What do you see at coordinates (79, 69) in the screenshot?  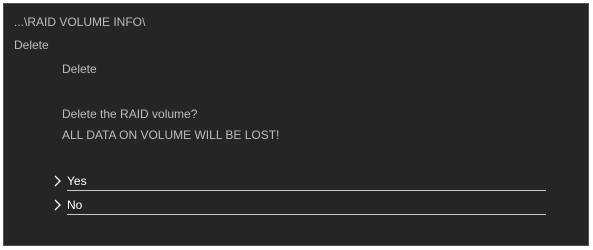 I see `section-title: Delete` at bounding box center [79, 69].